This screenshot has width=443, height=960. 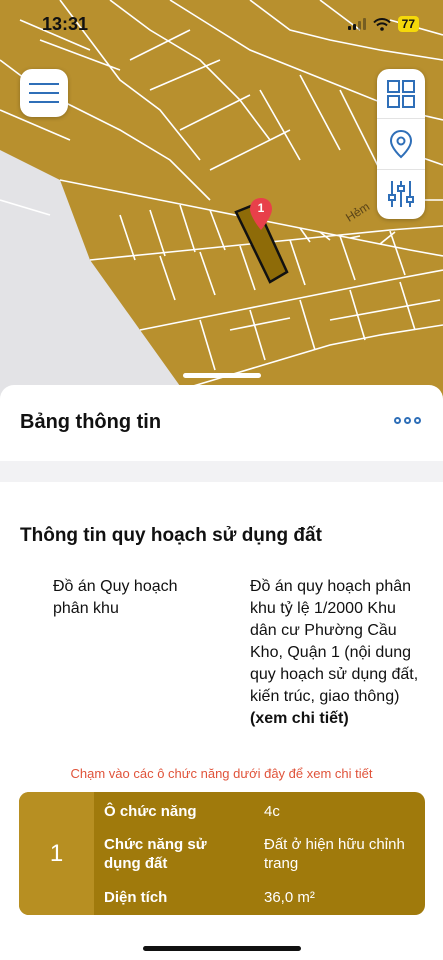 What do you see at coordinates (221, 471) in the screenshot?
I see `divider` at bounding box center [221, 471].